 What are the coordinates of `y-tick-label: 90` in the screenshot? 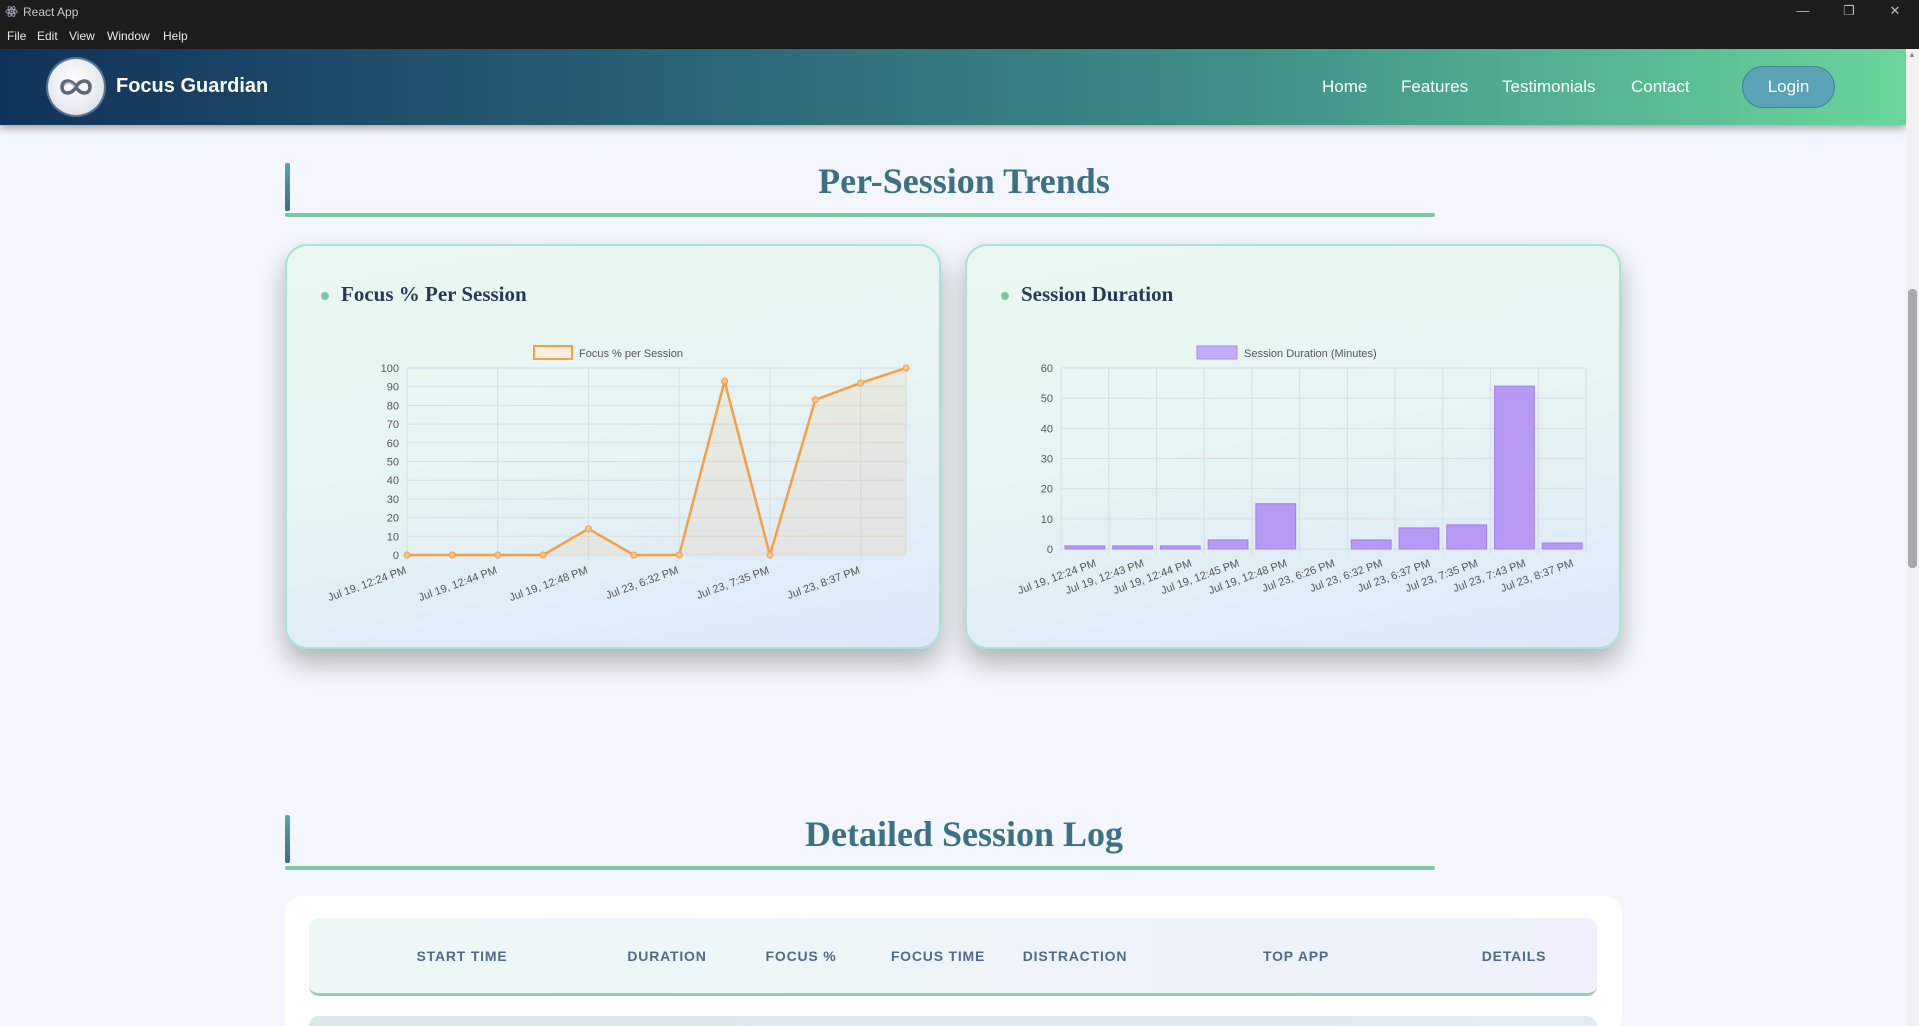 It's located at (393, 388).